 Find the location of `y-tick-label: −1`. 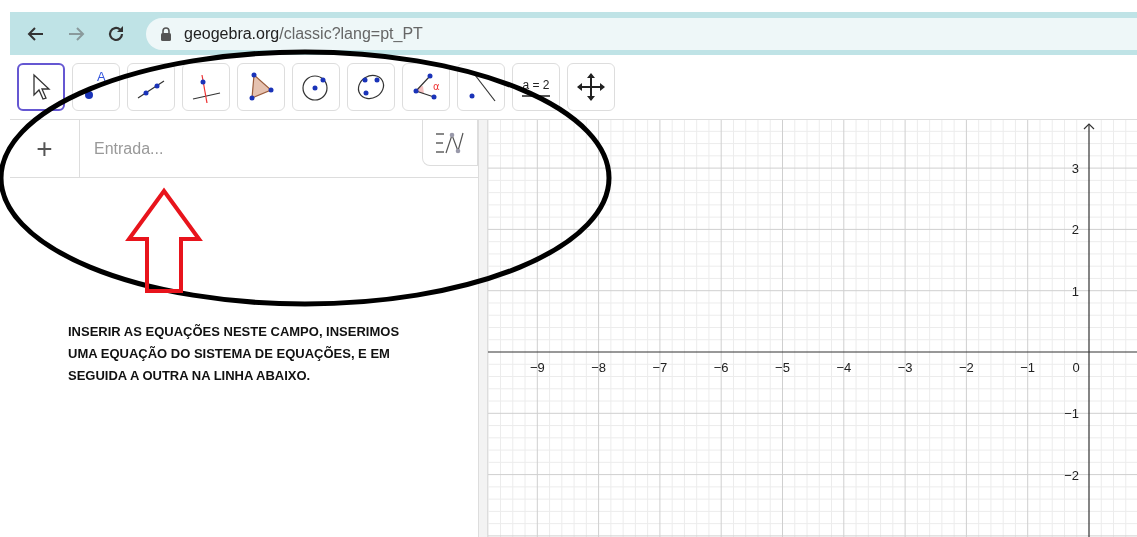

y-tick-label: −1 is located at coordinates (1071, 414).